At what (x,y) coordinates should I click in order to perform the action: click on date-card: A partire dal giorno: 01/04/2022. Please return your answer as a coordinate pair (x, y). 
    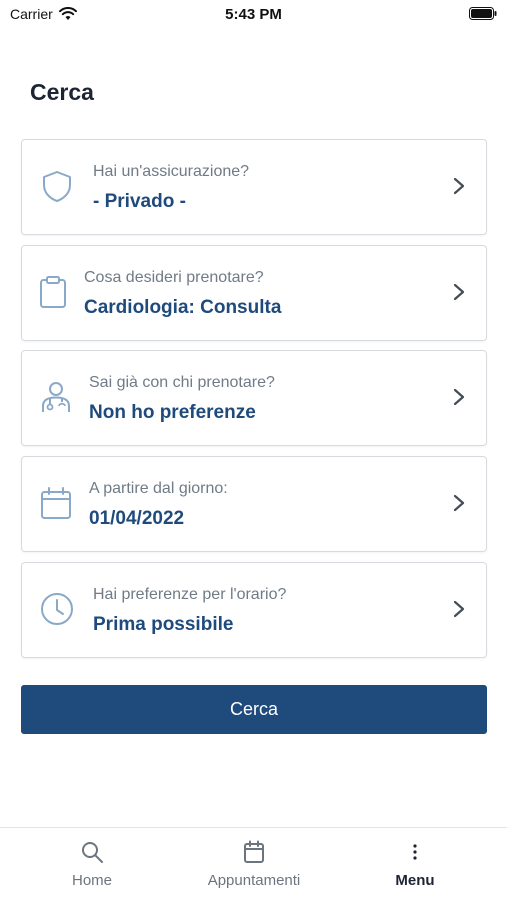
    Looking at the image, I should click on (254, 504).